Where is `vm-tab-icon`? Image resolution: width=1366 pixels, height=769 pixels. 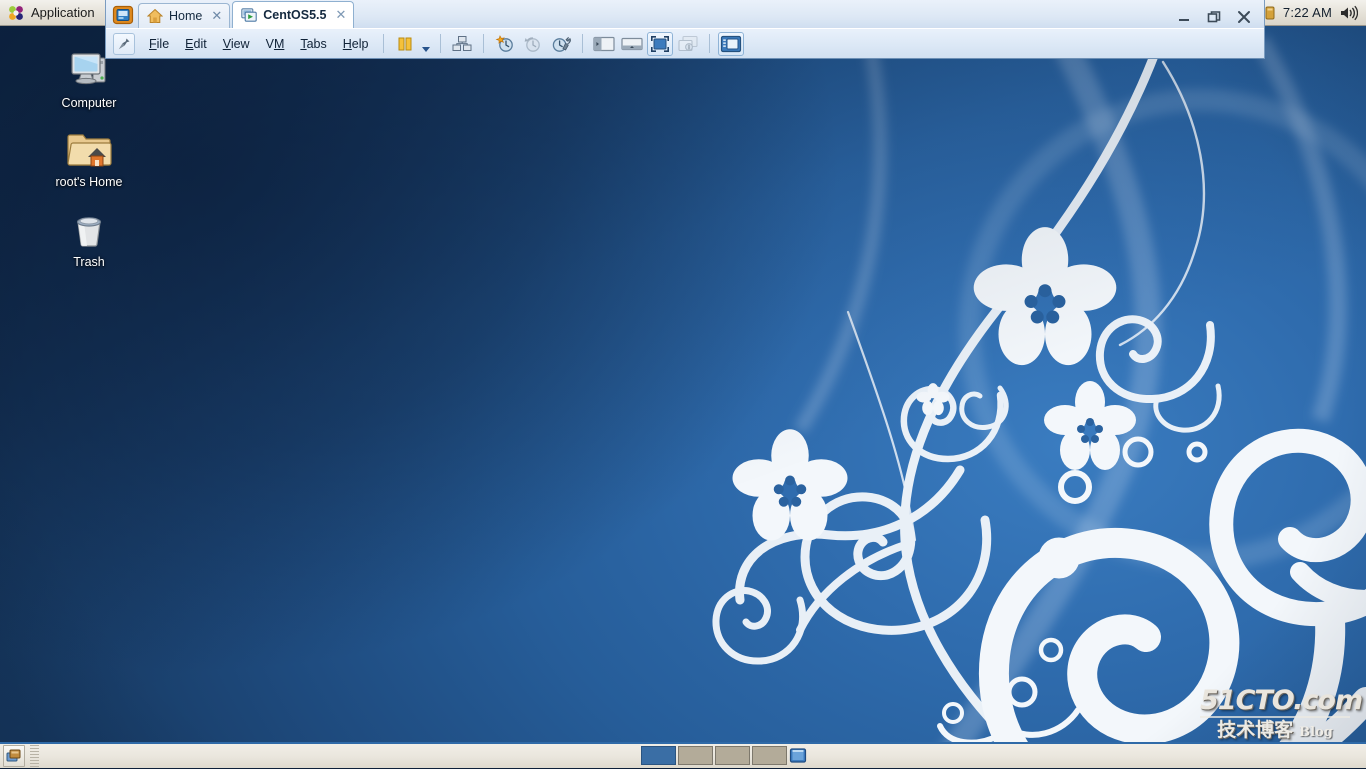
vm-tab-icon is located at coordinates (249, 15).